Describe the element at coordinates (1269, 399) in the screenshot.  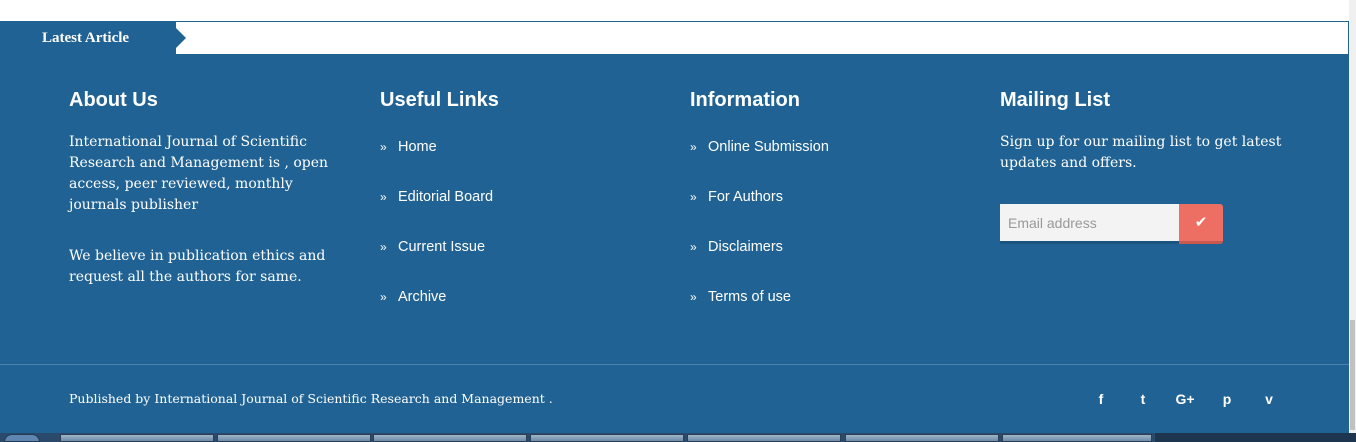
I see `vimeo-icon: v` at that location.